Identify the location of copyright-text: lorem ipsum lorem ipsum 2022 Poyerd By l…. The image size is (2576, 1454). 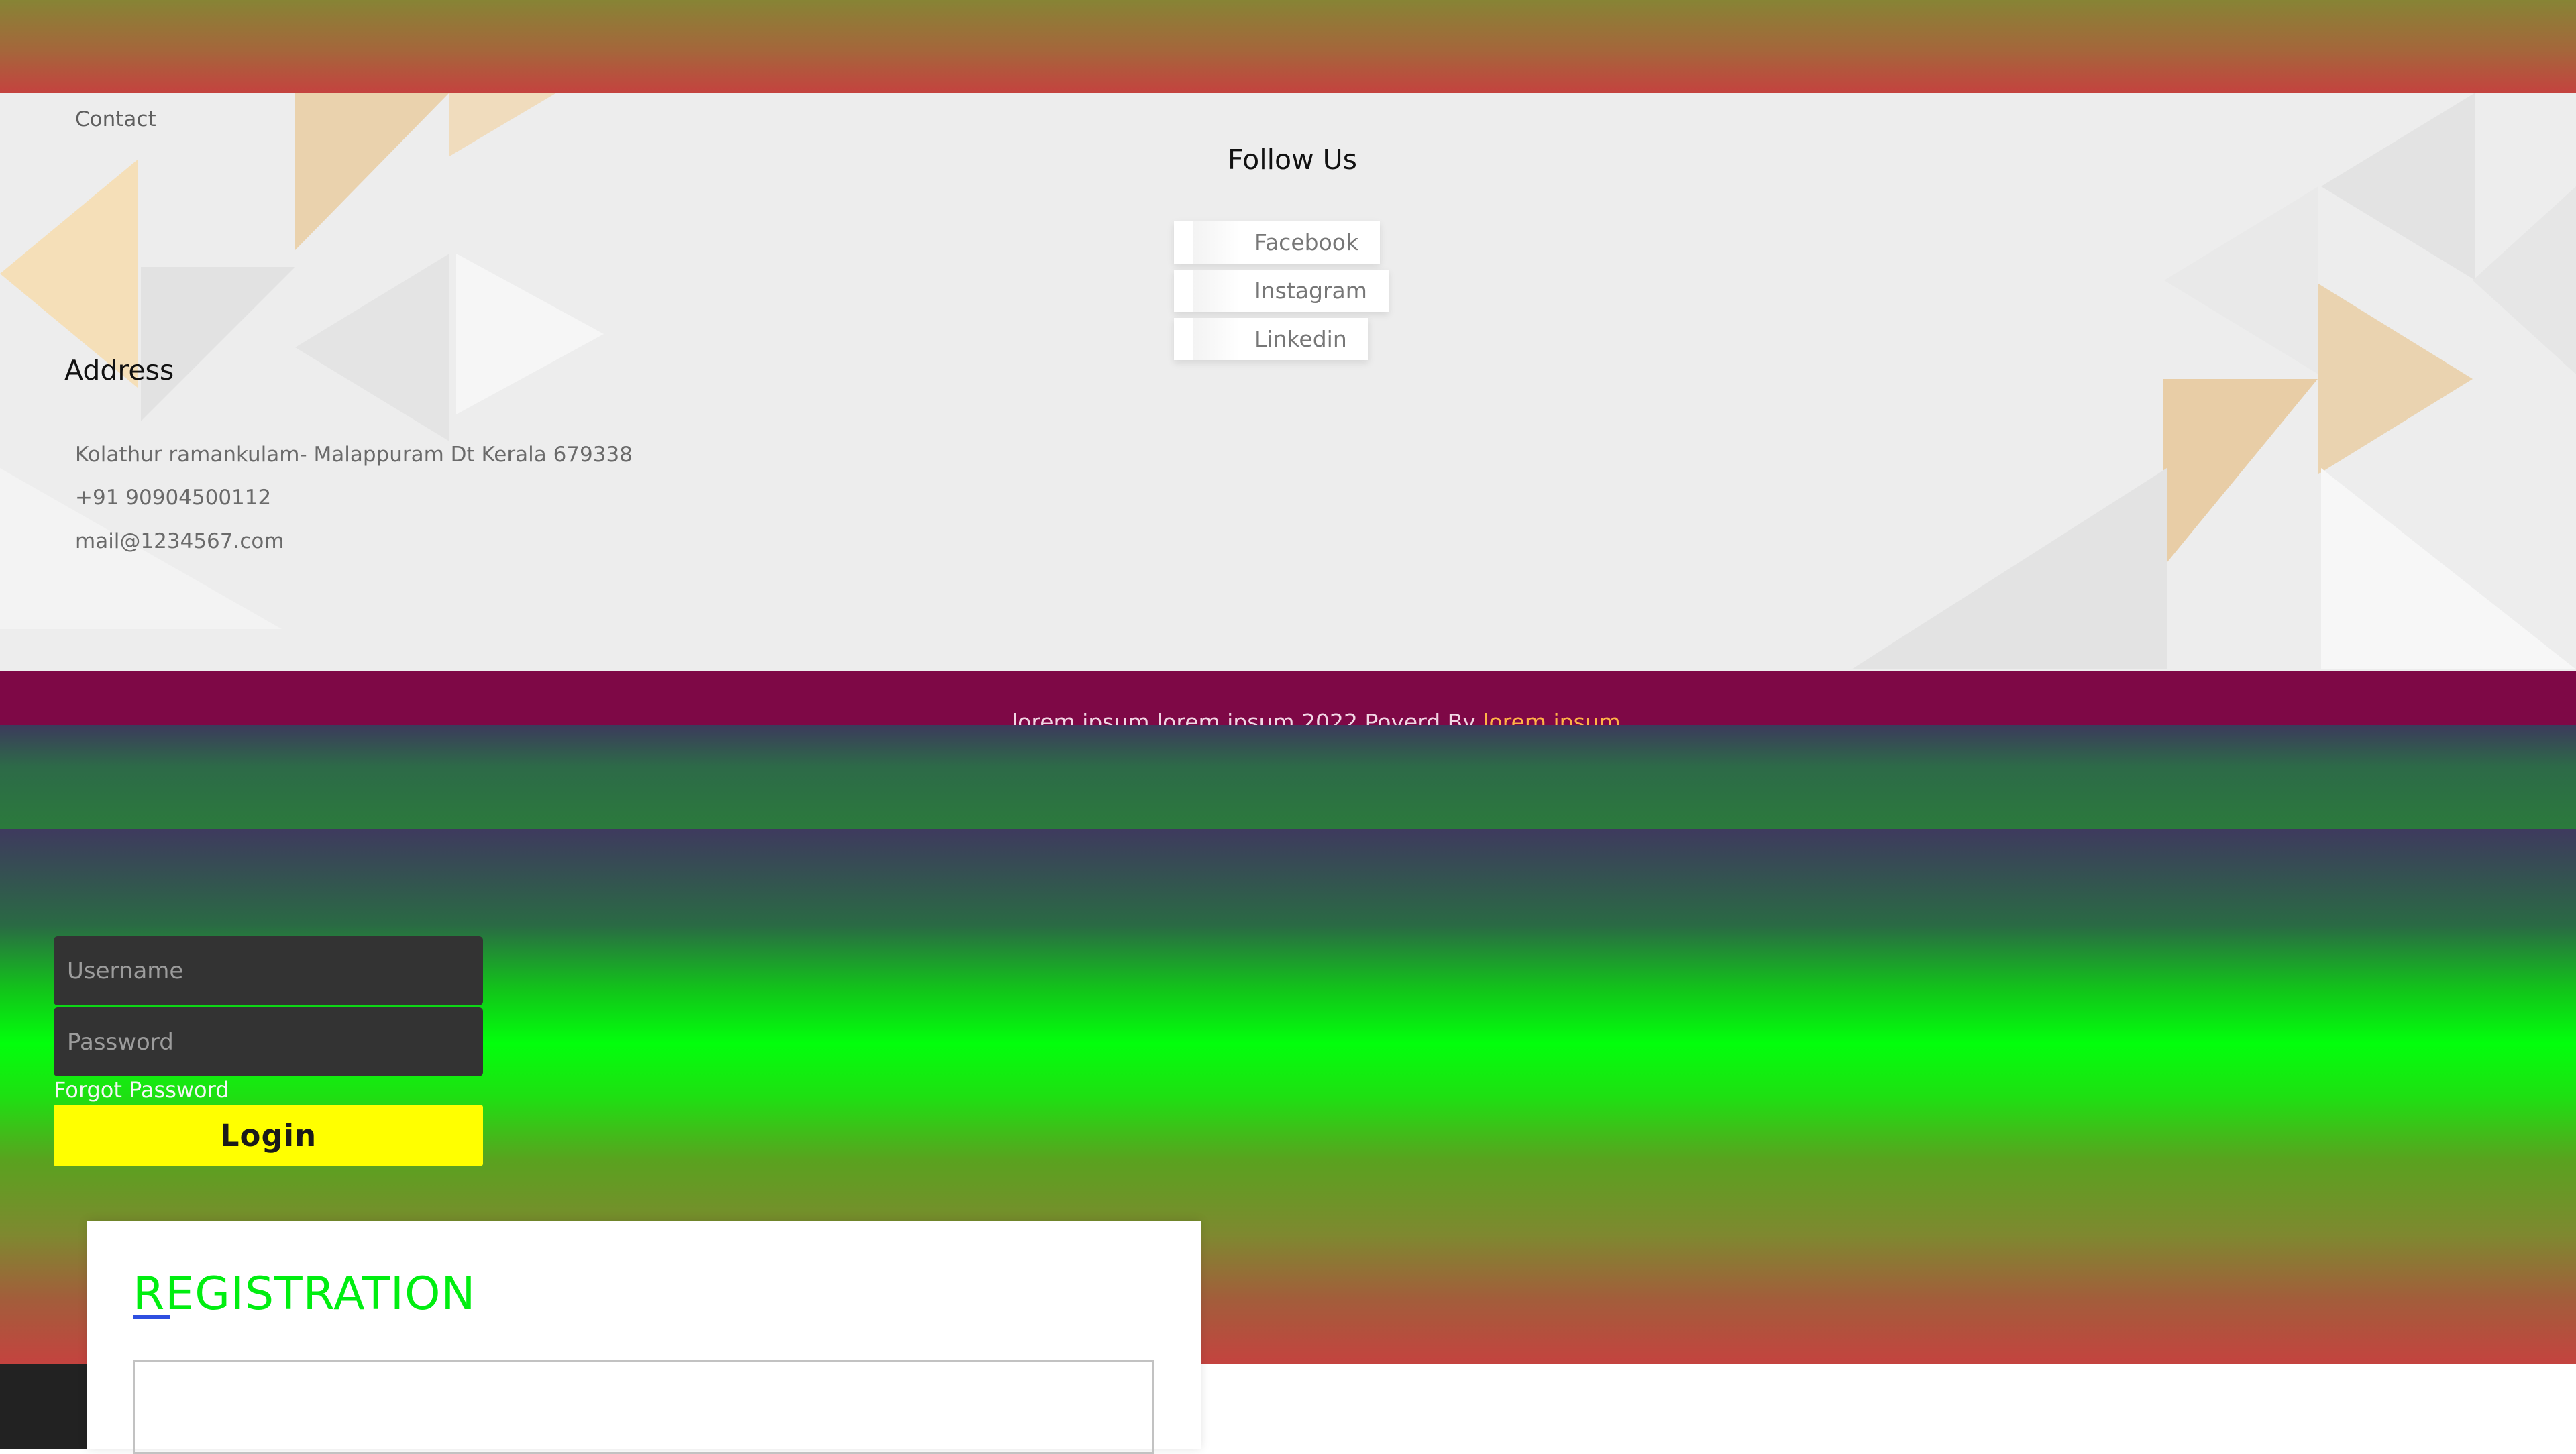
(1316, 717).